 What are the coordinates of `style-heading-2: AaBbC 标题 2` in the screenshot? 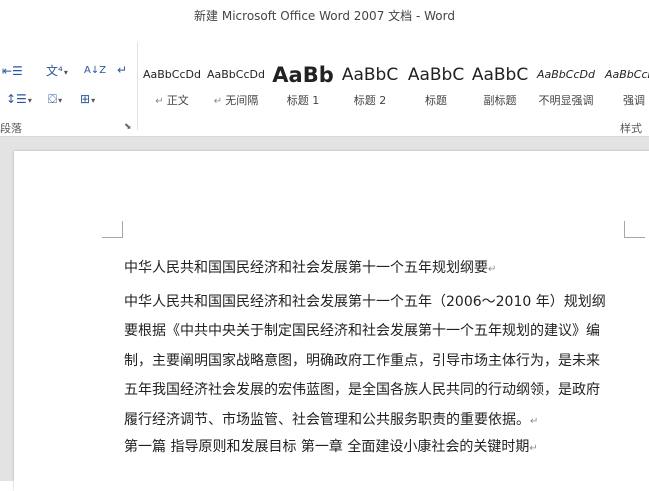 It's located at (370, 79).